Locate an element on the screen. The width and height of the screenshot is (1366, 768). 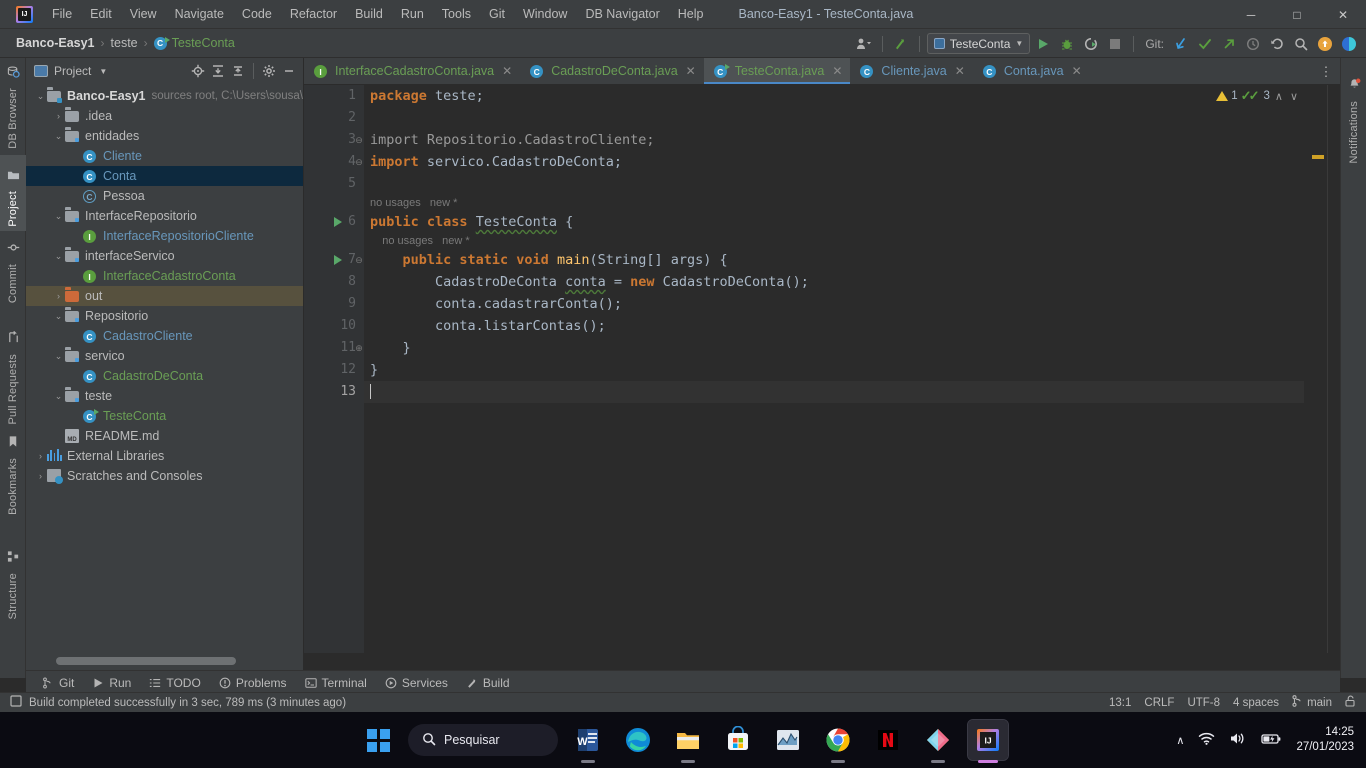
git-branch-widget: main is located at coordinates (1312, 702).